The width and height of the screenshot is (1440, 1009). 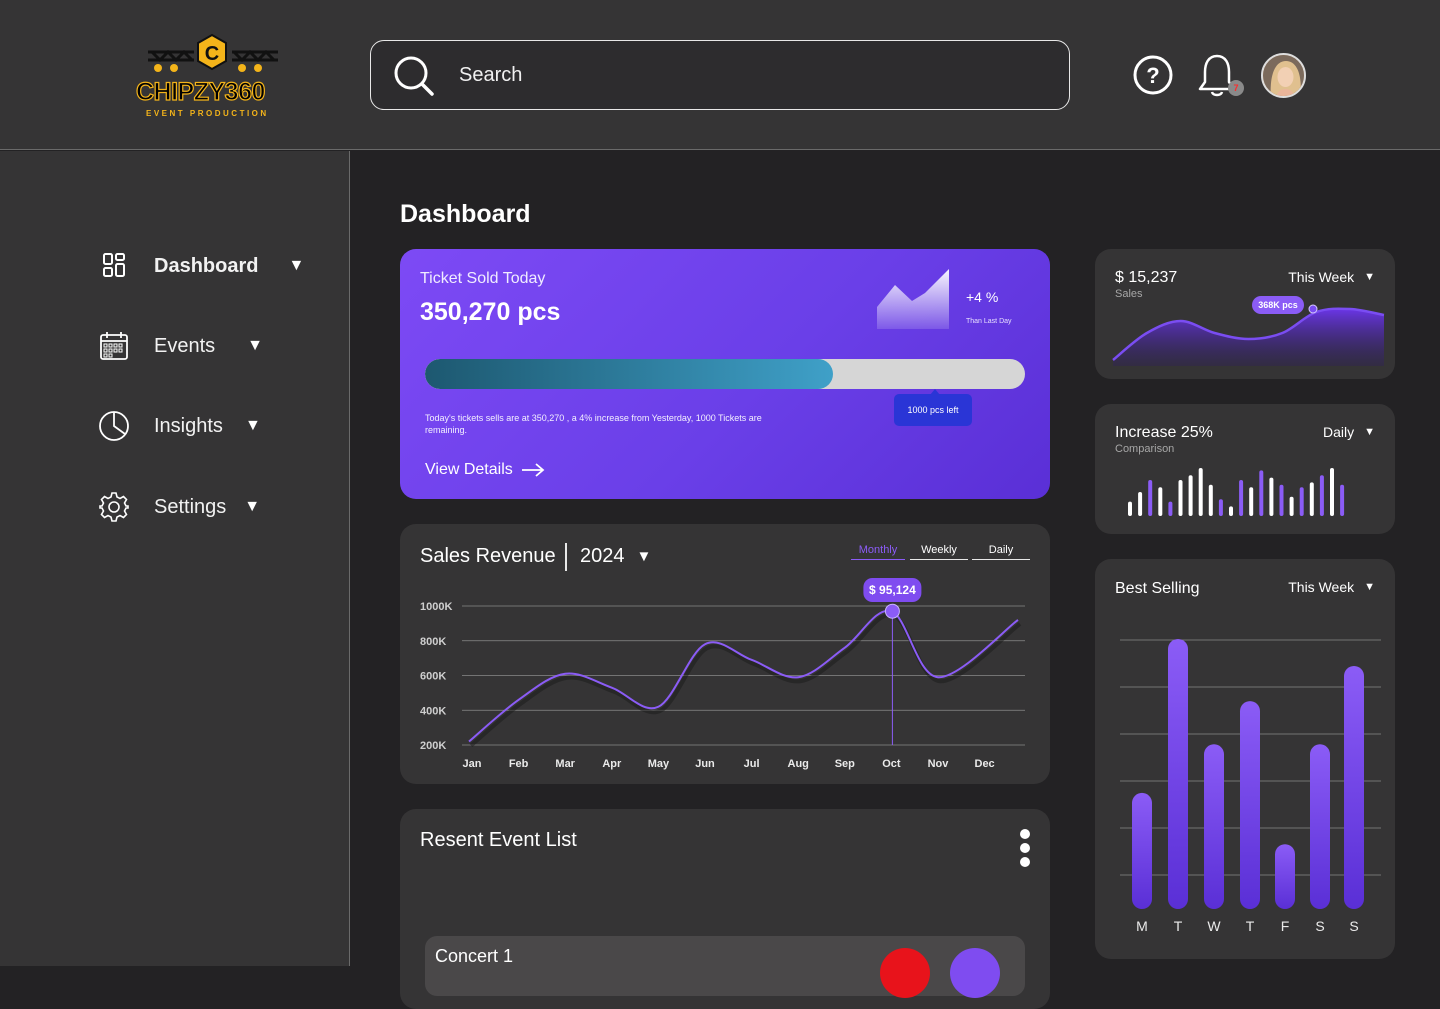 I want to click on ticket-value: 350,270 pcs, so click(x=490, y=312).